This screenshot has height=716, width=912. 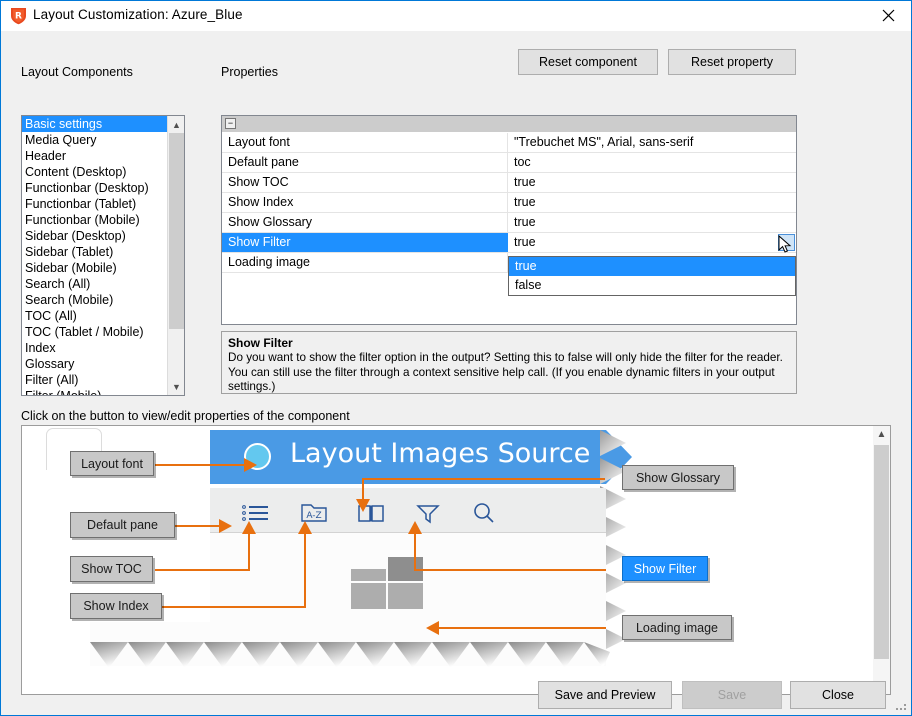 What do you see at coordinates (605, 695) in the screenshot?
I see `save-and-preview-button: Save and Preview` at bounding box center [605, 695].